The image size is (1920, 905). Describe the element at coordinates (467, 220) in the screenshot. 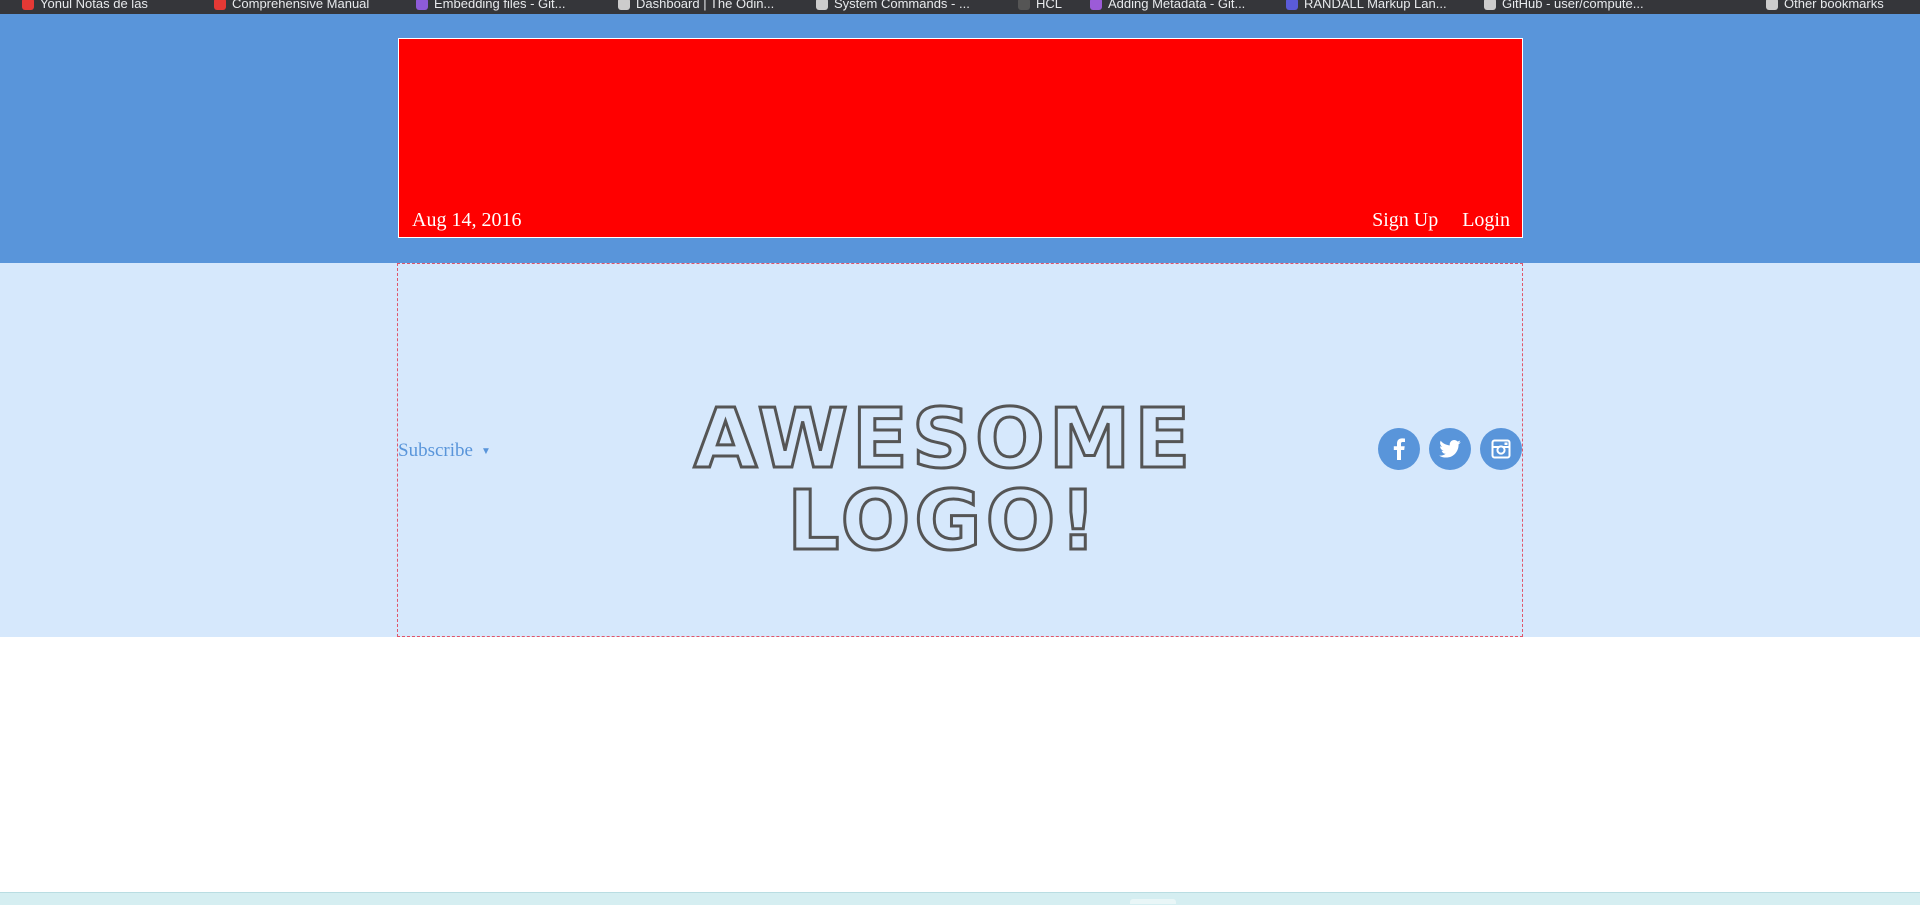

I see `banner-date: Aug 14, 2016` at that location.